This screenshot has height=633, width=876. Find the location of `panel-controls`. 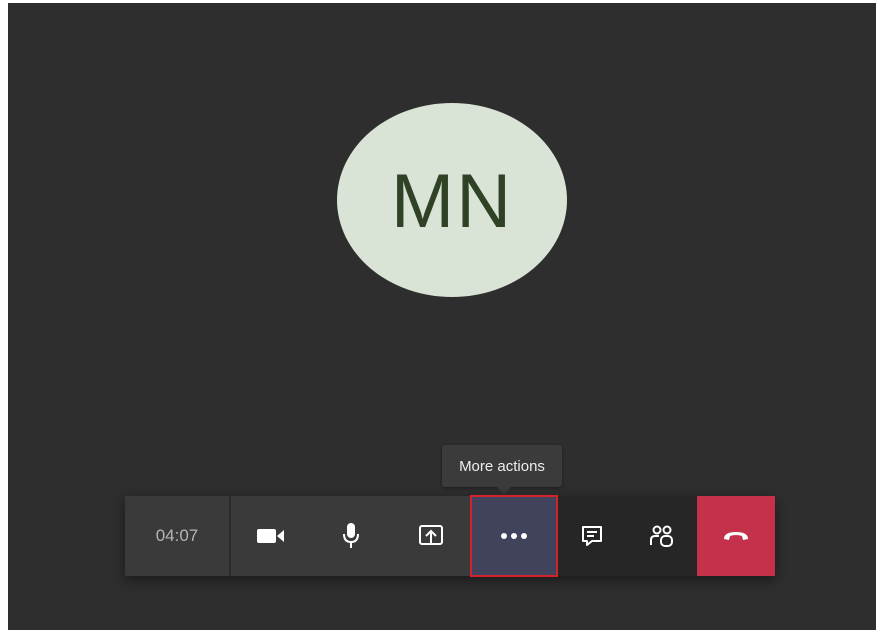

panel-controls is located at coordinates (666, 536).